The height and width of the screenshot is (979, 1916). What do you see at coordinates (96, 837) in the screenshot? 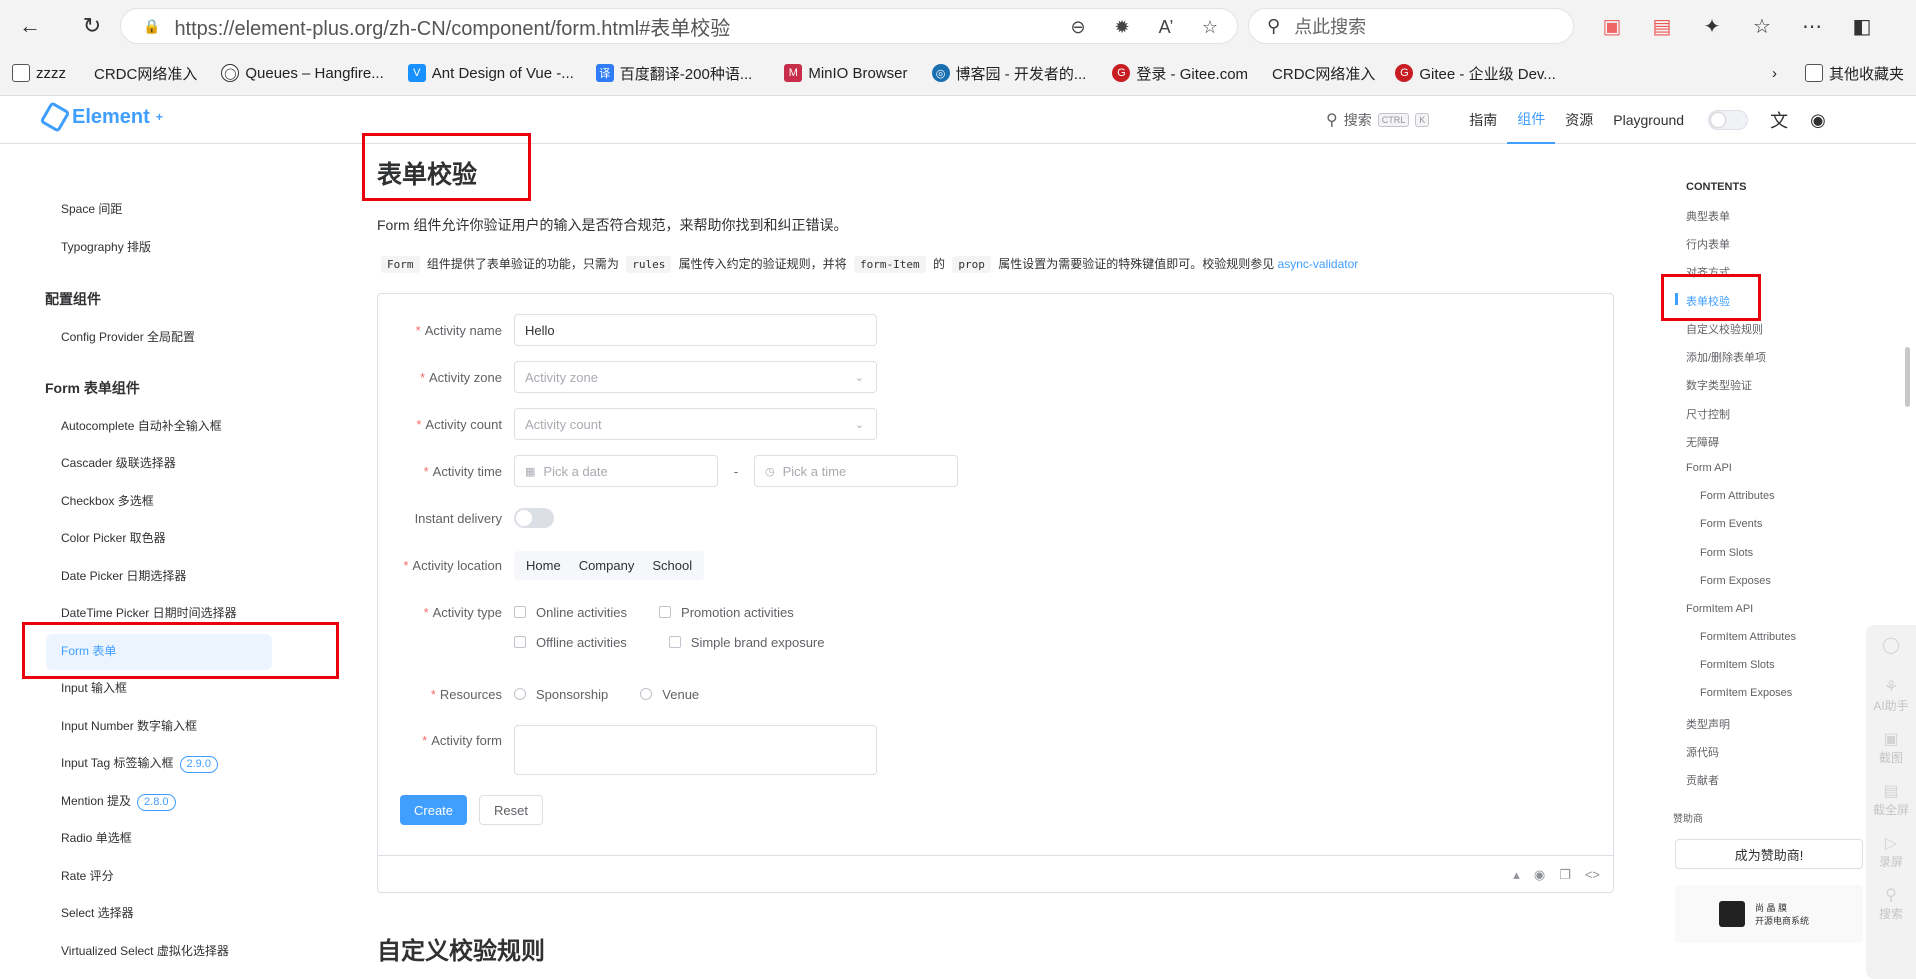
I see `sidebar-item-radio: Radio 单选框` at bounding box center [96, 837].